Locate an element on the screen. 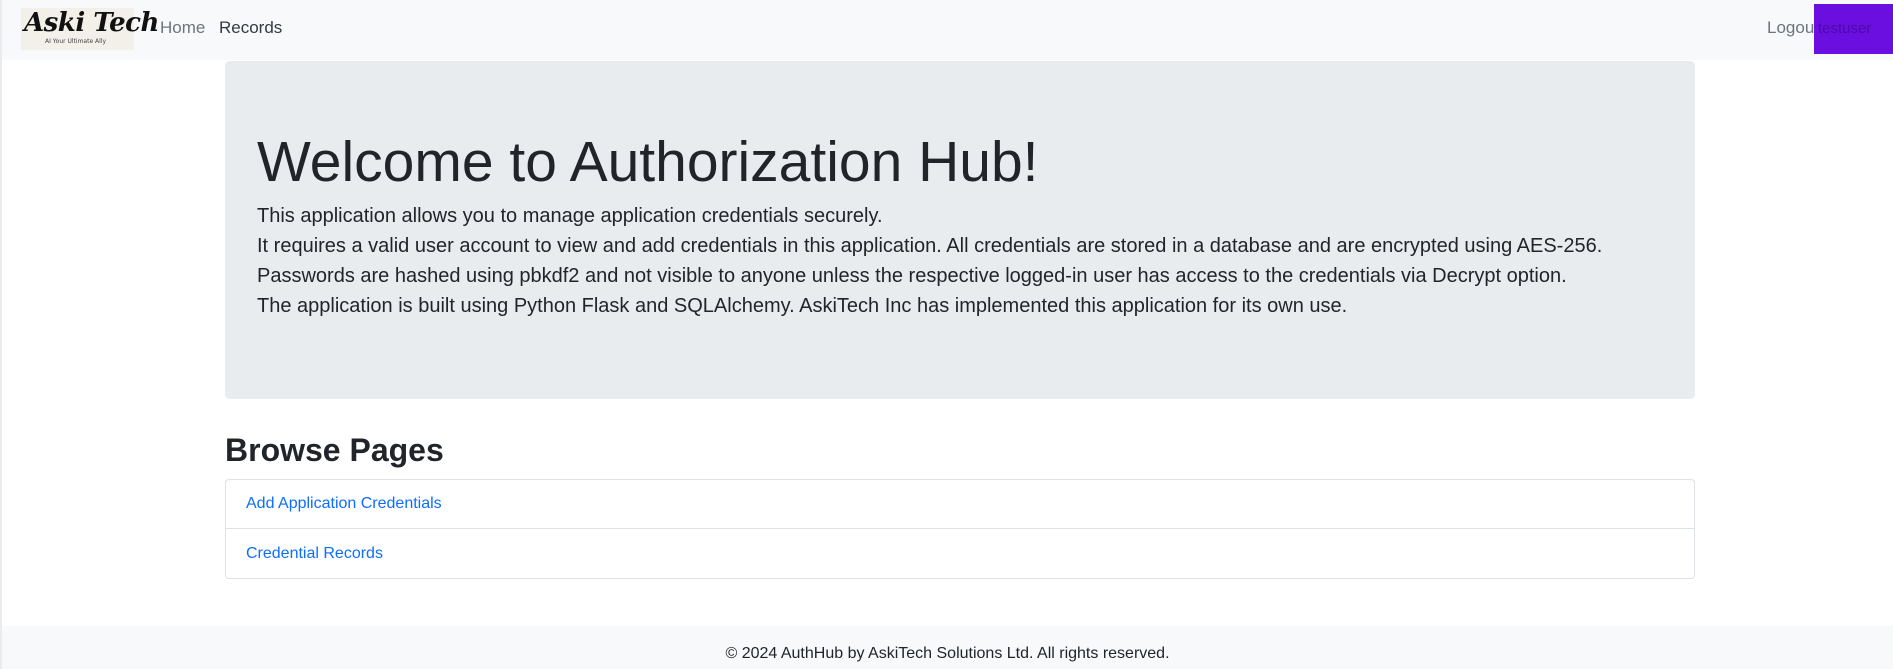  user-badge: testuser is located at coordinates (1853, 29).